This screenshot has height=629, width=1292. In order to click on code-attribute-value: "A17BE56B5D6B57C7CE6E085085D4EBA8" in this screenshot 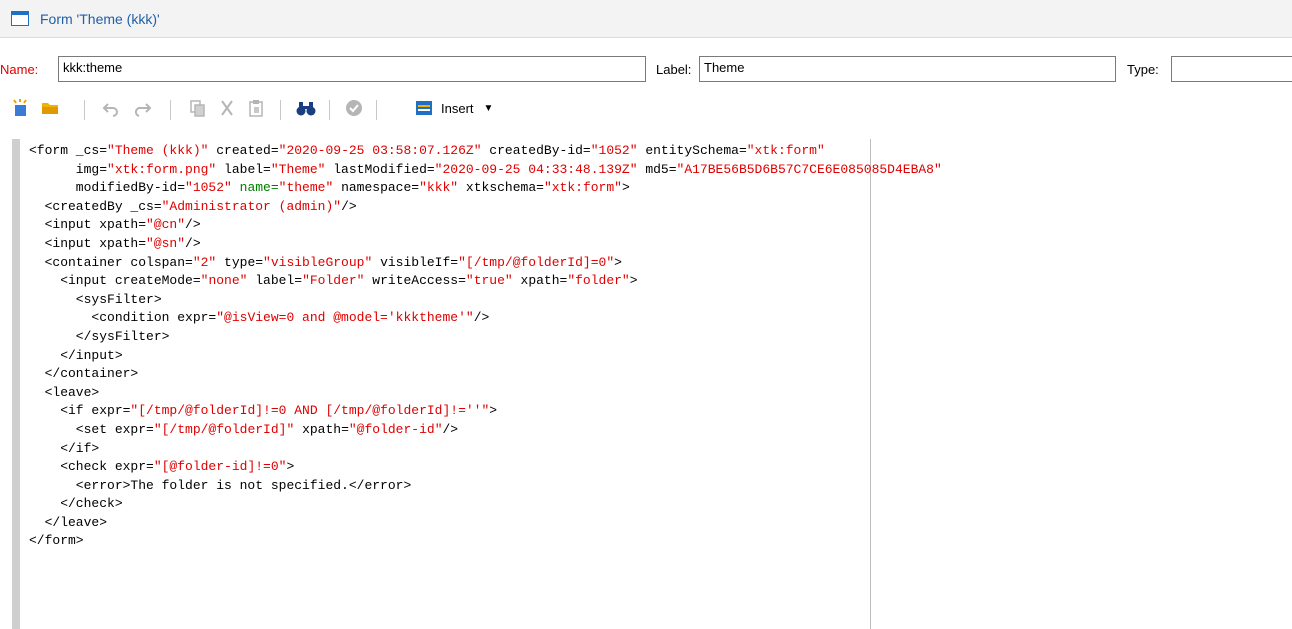, I will do `click(809, 169)`.